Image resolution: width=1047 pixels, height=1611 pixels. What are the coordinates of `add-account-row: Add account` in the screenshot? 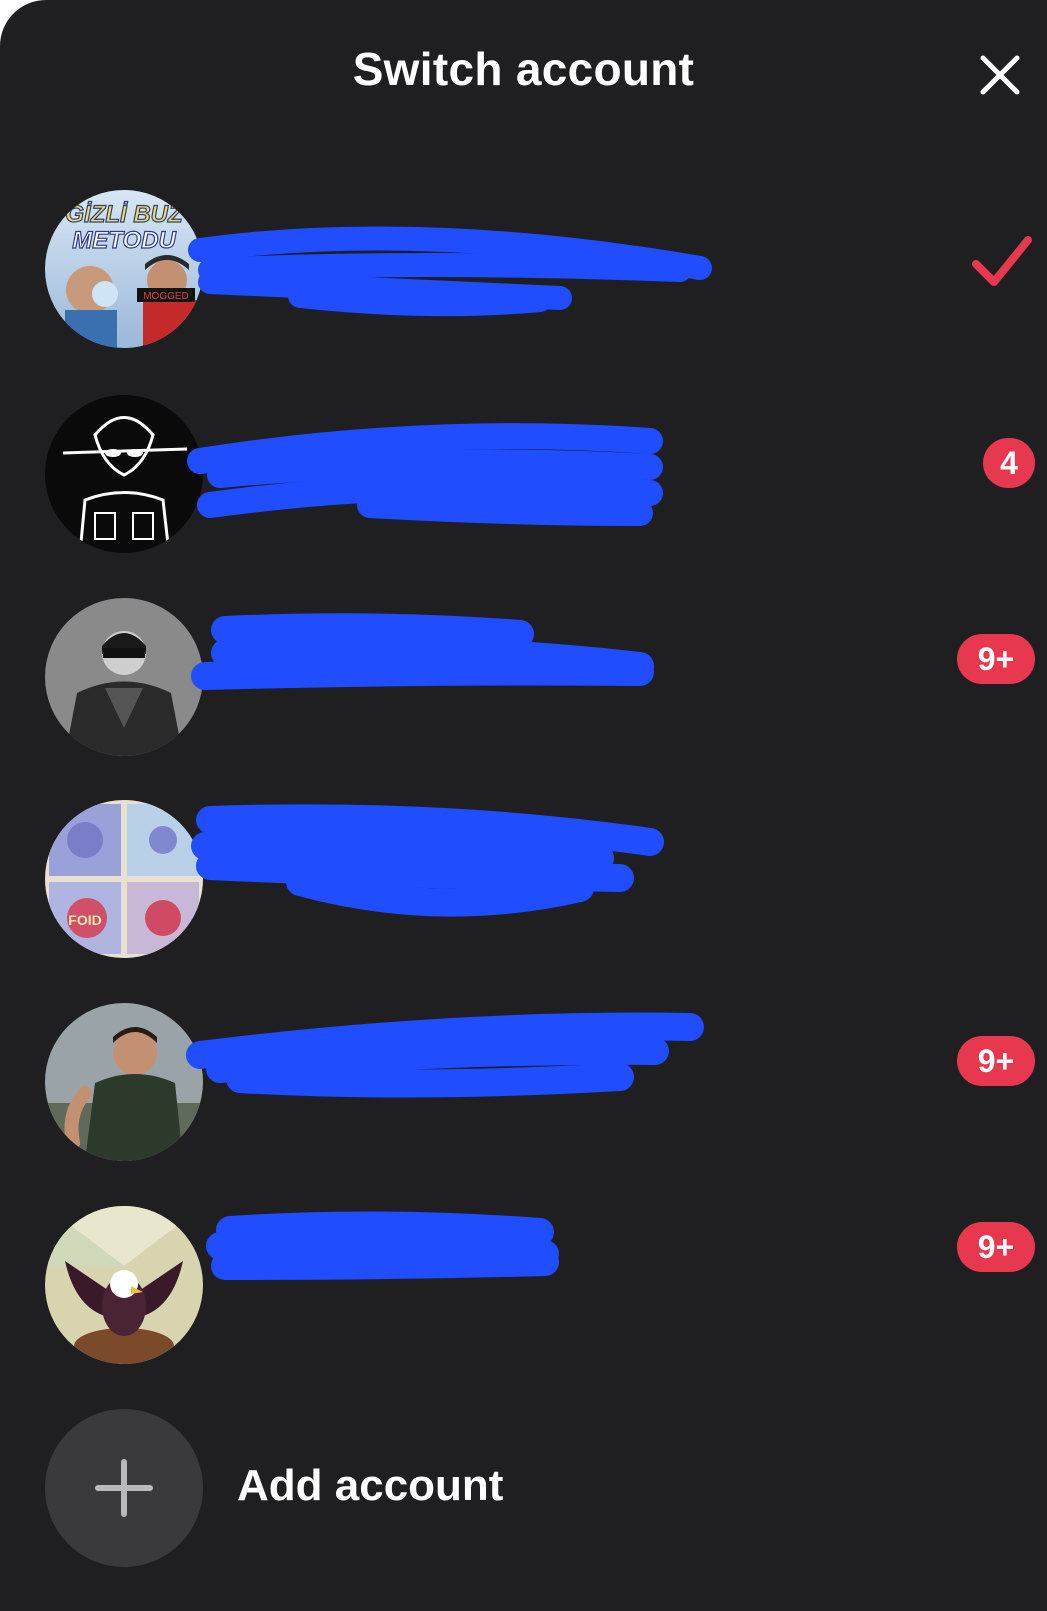 It's located at (523, 1489).